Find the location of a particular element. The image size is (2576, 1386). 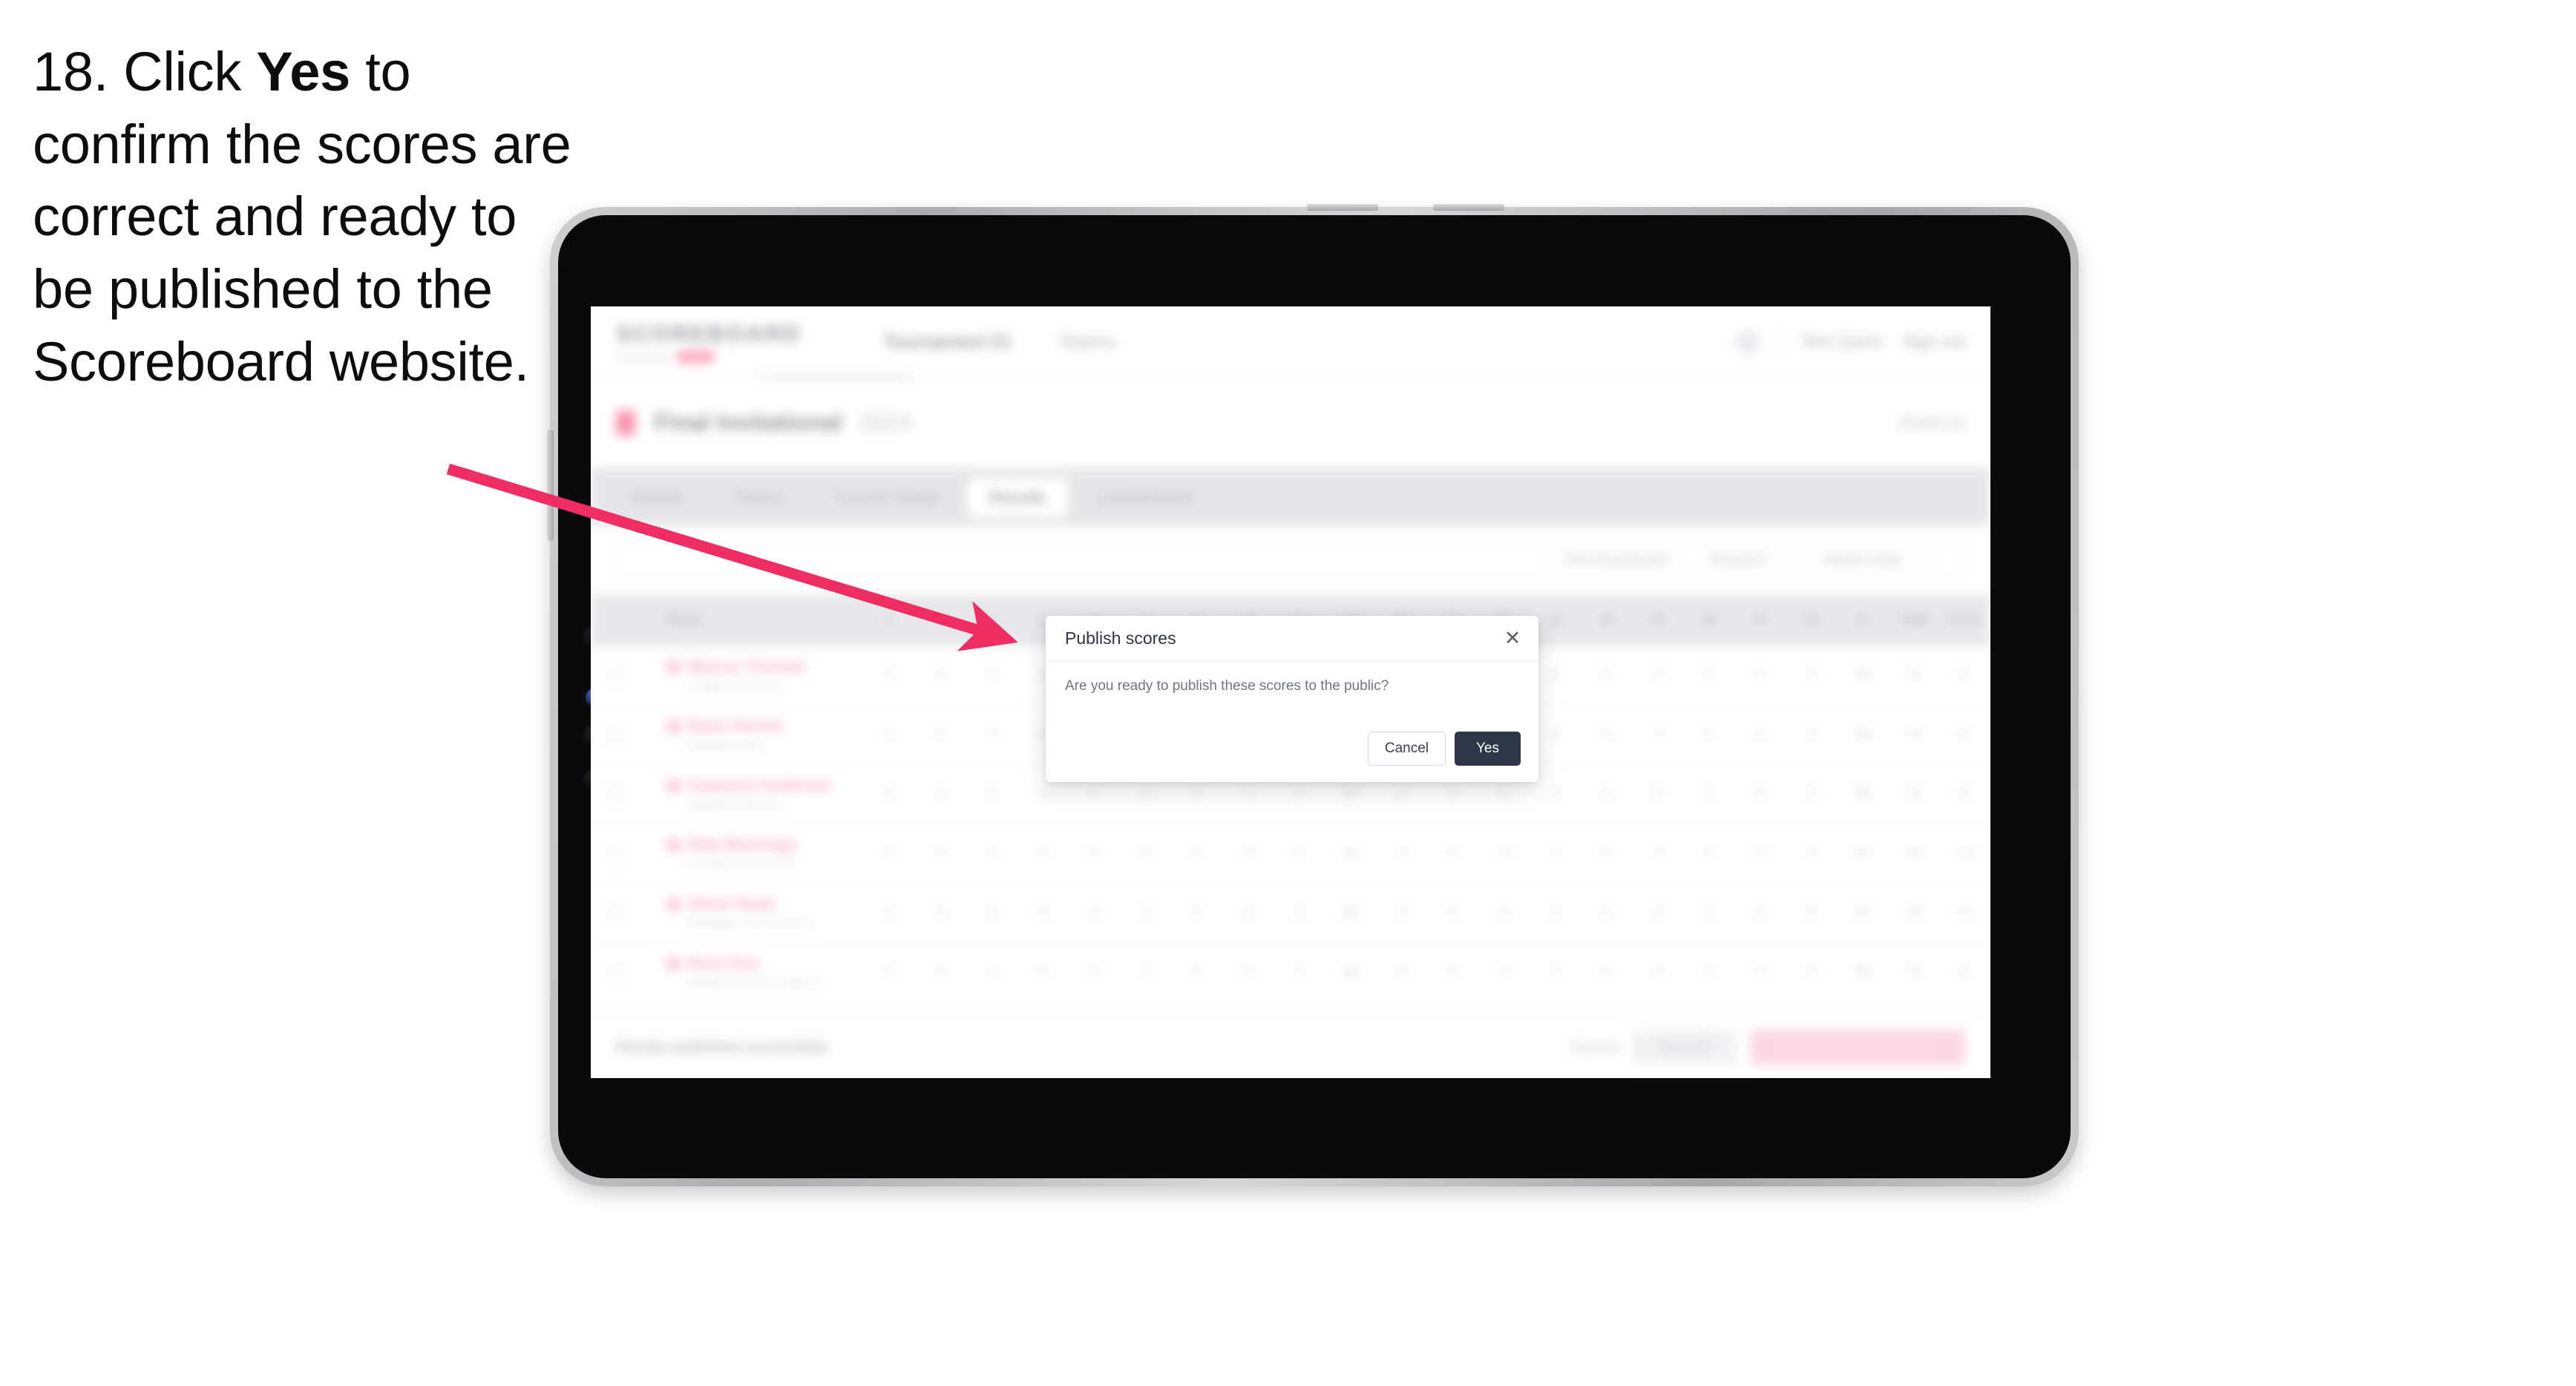

score-cell-total: 73 is located at coordinates (1913, 913).